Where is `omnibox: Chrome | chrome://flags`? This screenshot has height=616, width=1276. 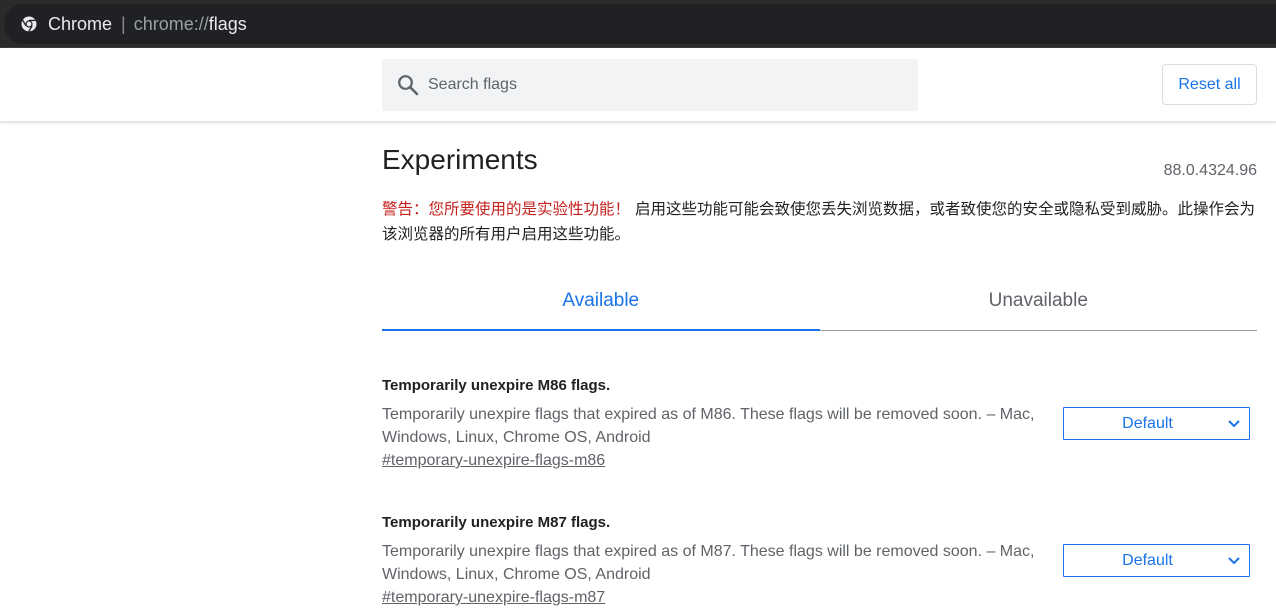
omnibox: Chrome | chrome://flags is located at coordinates (640, 24).